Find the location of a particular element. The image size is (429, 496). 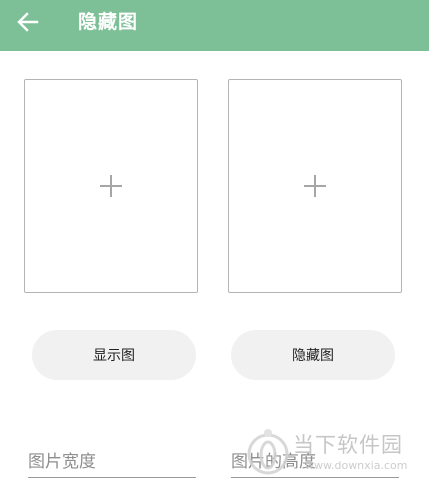

image-width-field is located at coordinates (112, 462).